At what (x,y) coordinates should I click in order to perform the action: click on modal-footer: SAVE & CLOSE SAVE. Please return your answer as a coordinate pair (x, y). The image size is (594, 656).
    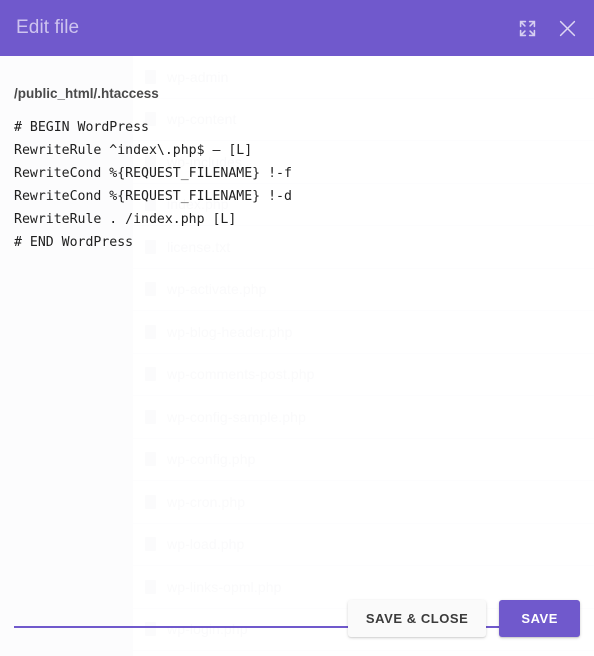
    Looking at the image, I should click on (297, 618).